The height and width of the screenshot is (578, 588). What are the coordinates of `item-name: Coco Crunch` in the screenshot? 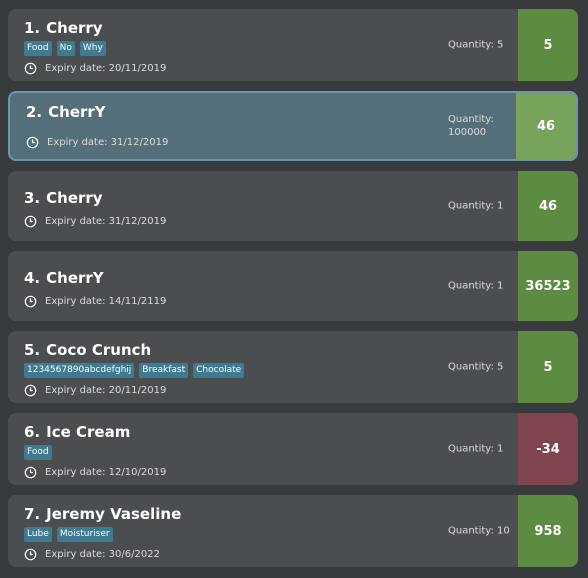 It's located at (99, 350).